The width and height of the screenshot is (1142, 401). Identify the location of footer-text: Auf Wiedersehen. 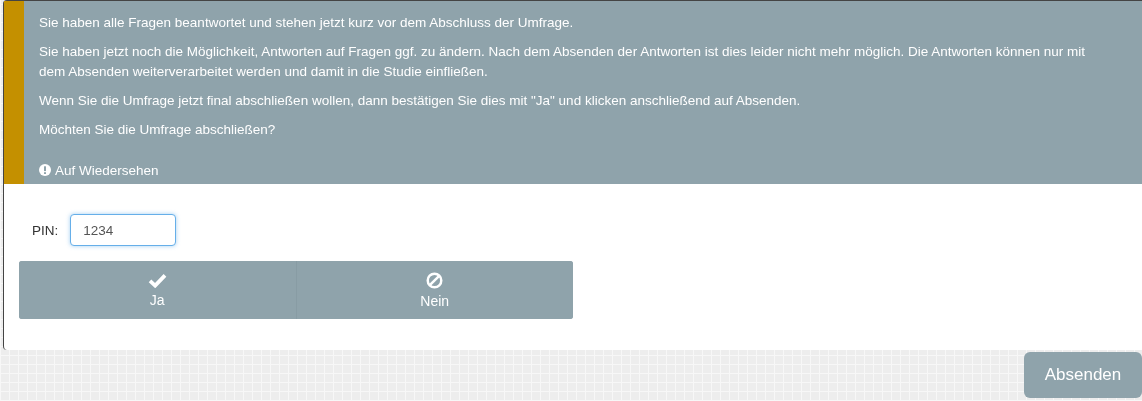
(107, 170).